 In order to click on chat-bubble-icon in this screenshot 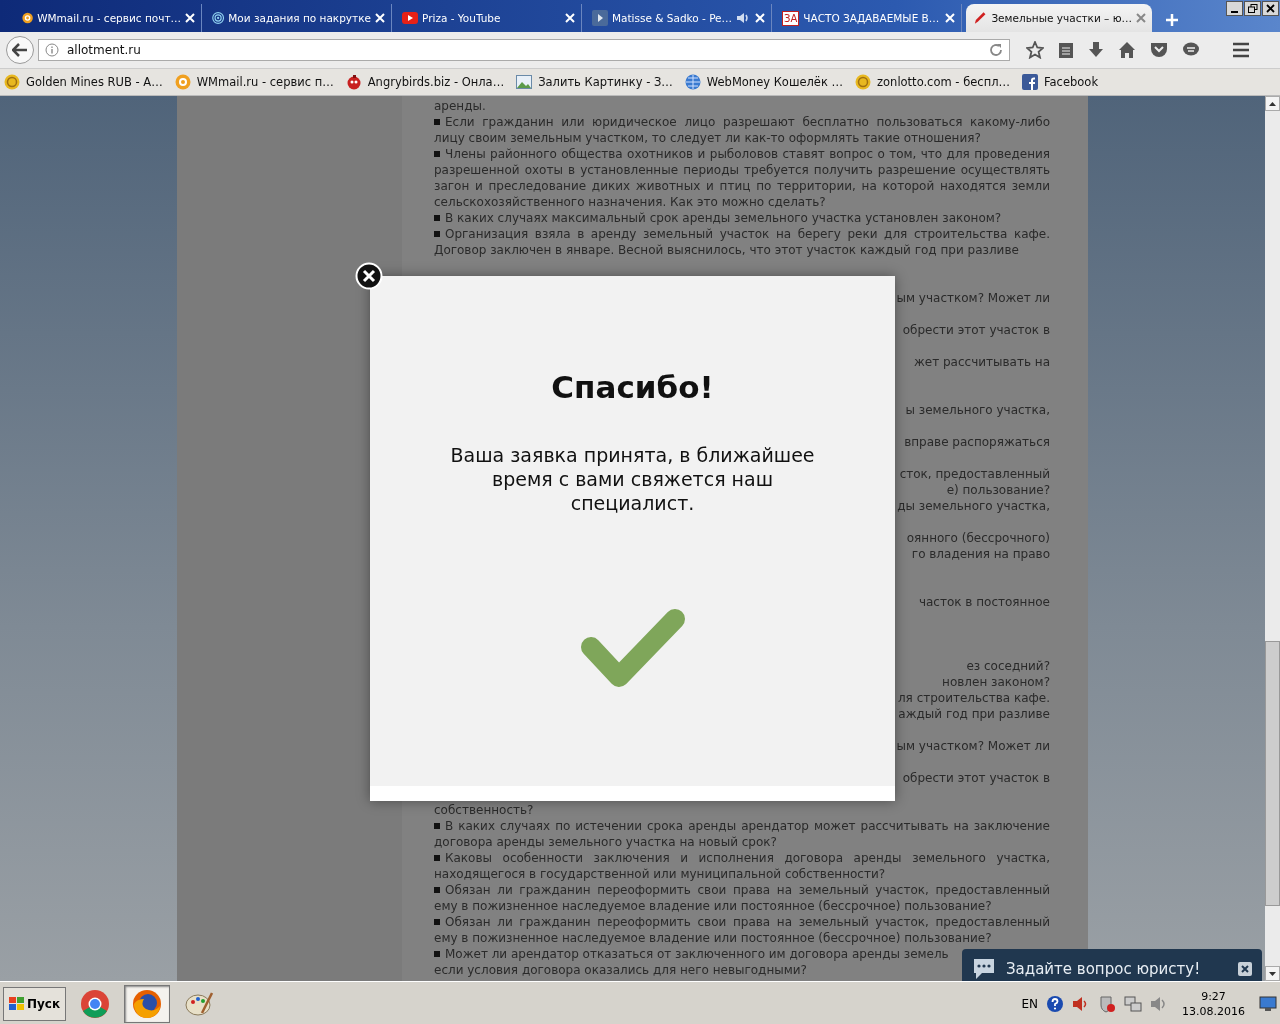, I will do `click(984, 969)`.